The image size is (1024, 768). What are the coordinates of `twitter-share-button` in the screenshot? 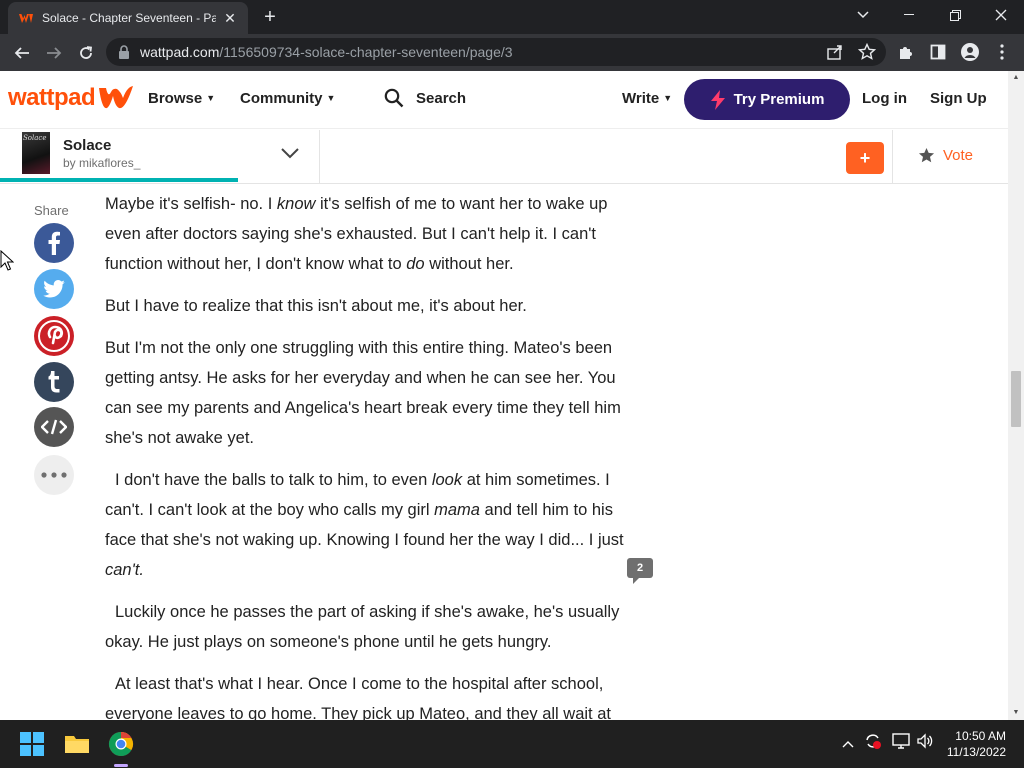 It's located at (54, 289).